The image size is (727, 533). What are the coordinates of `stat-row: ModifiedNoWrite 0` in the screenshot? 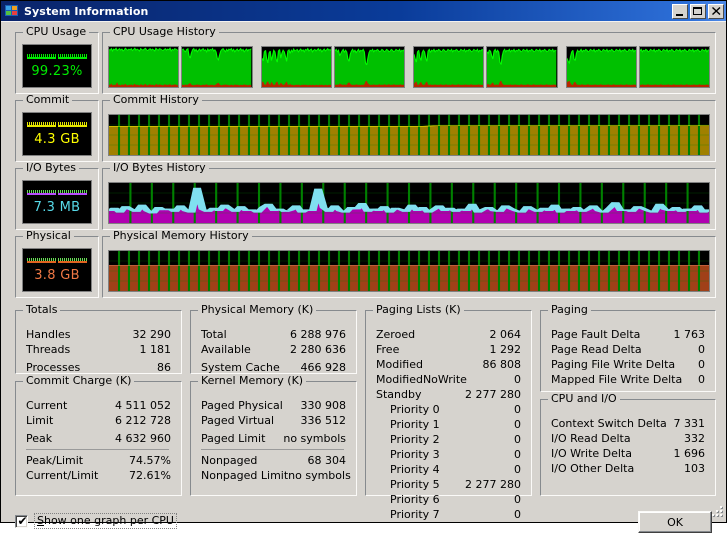 It's located at (448, 379).